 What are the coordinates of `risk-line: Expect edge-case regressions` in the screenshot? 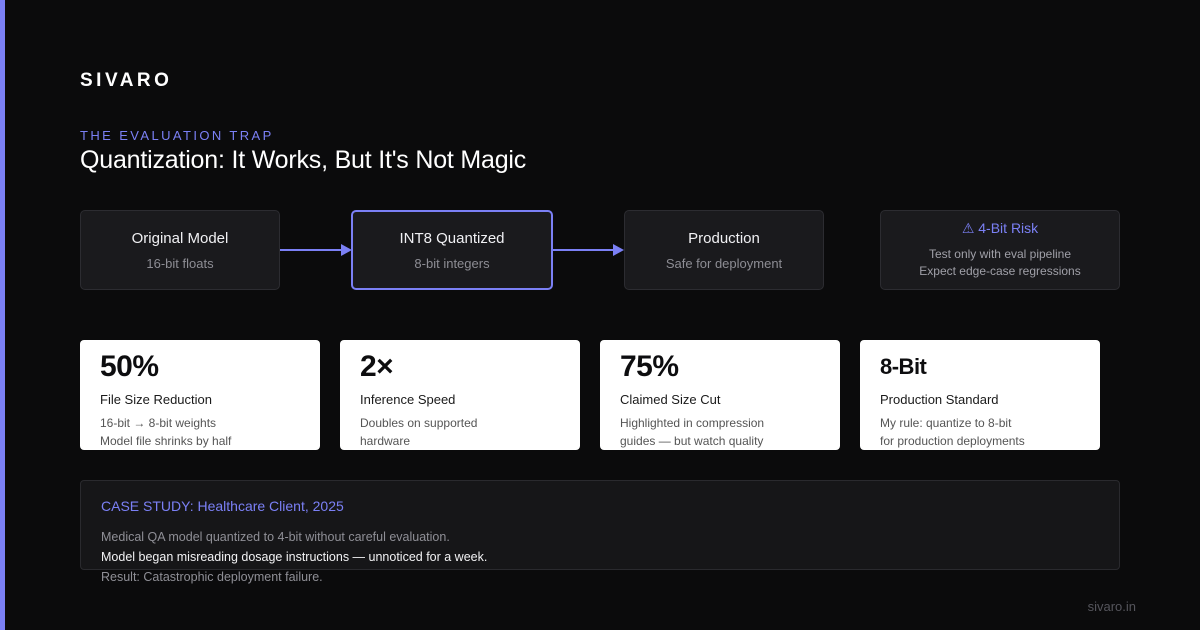 It's located at (1000, 271).